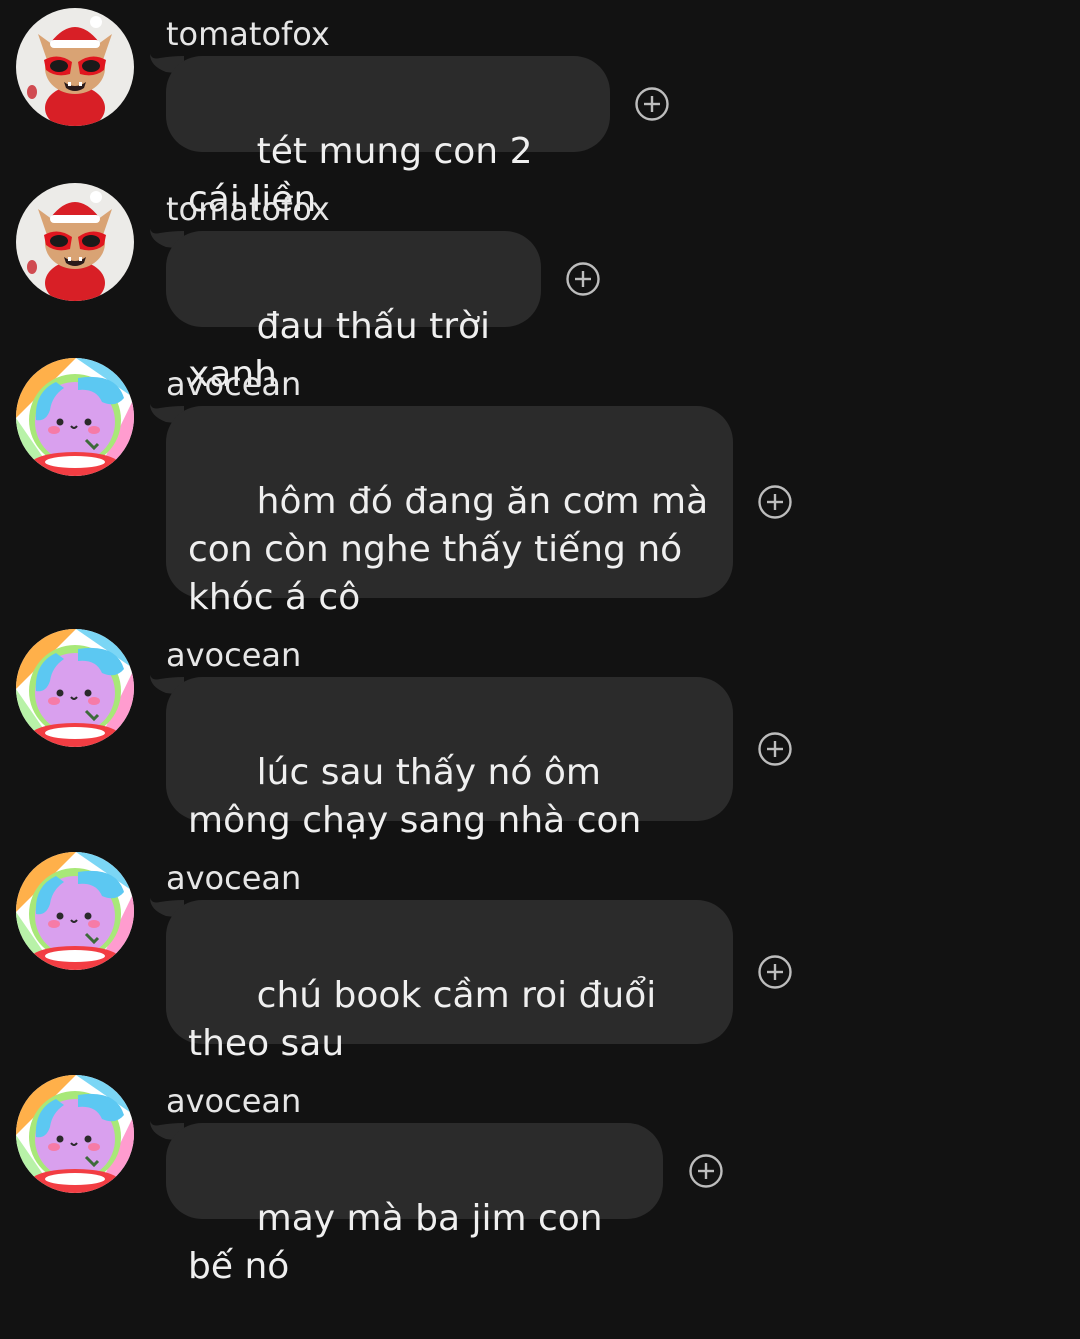 The height and width of the screenshot is (1339, 1080). I want to click on message-text: may mà ba jim con bế nó, so click(401, 1242).